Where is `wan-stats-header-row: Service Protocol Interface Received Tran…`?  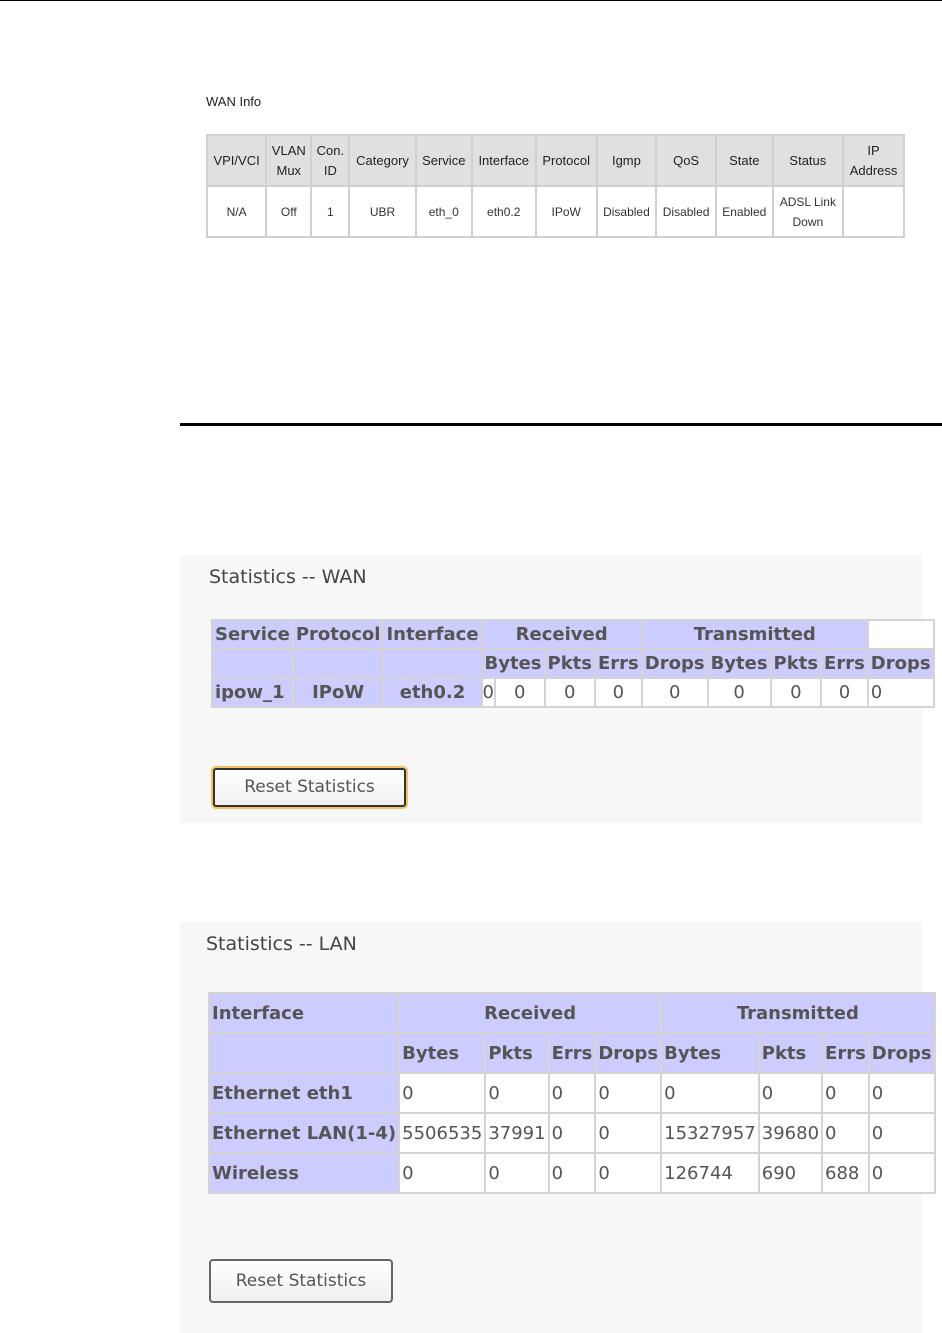 wan-stats-header-row: Service Protocol Interface Received Tran… is located at coordinates (573, 634).